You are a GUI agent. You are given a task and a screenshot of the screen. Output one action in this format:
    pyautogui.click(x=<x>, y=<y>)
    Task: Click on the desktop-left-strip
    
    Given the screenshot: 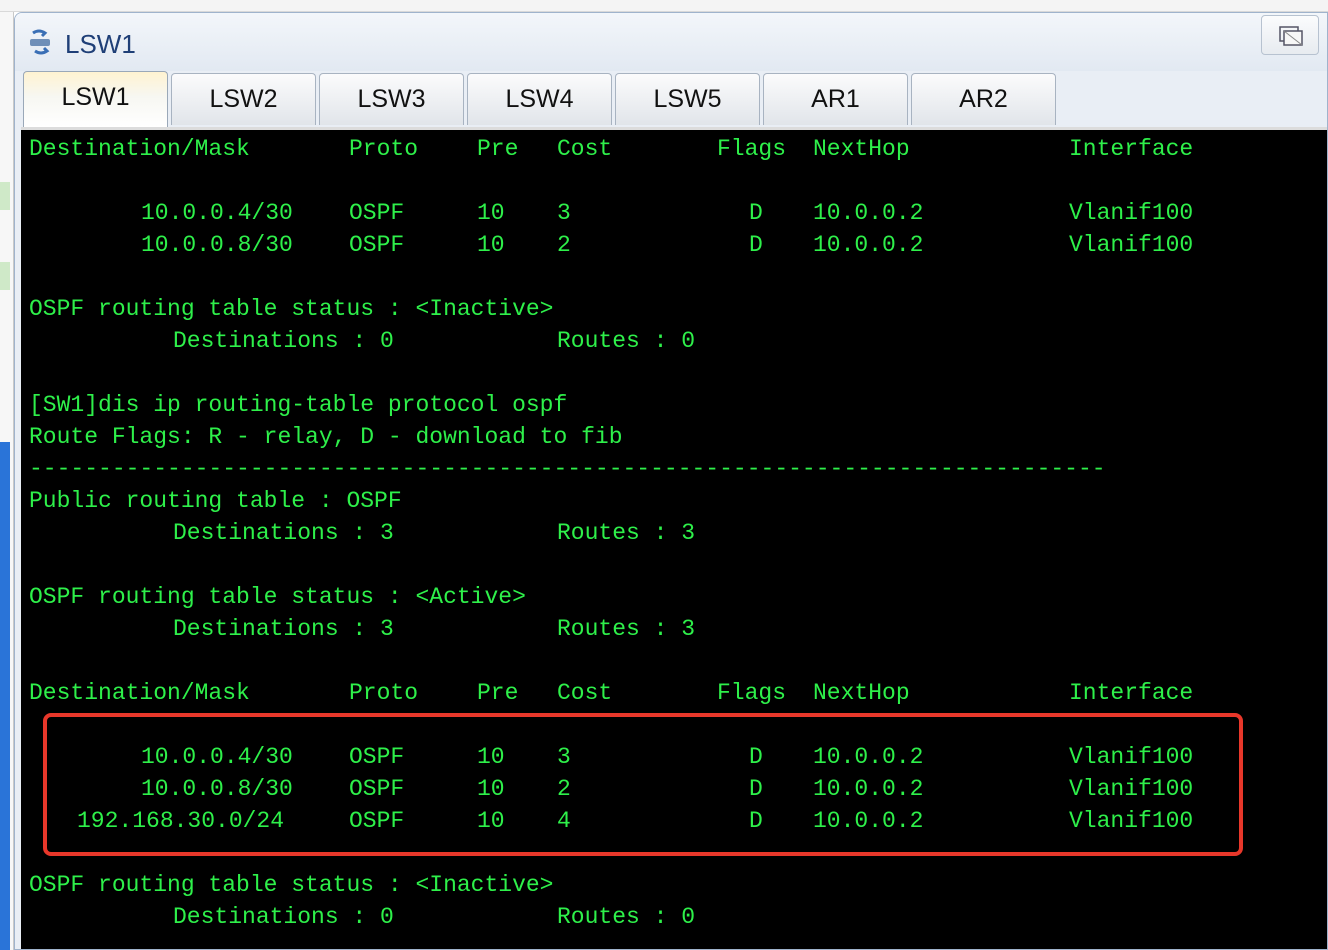 What is the action you would take?
    pyautogui.click(x=7, y=481)
    